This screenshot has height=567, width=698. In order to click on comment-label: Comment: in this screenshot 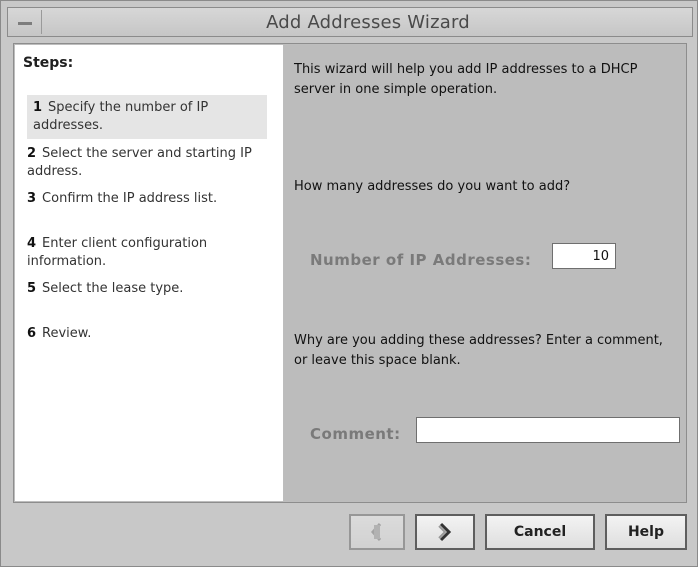, I will do `click(355, 434)`.